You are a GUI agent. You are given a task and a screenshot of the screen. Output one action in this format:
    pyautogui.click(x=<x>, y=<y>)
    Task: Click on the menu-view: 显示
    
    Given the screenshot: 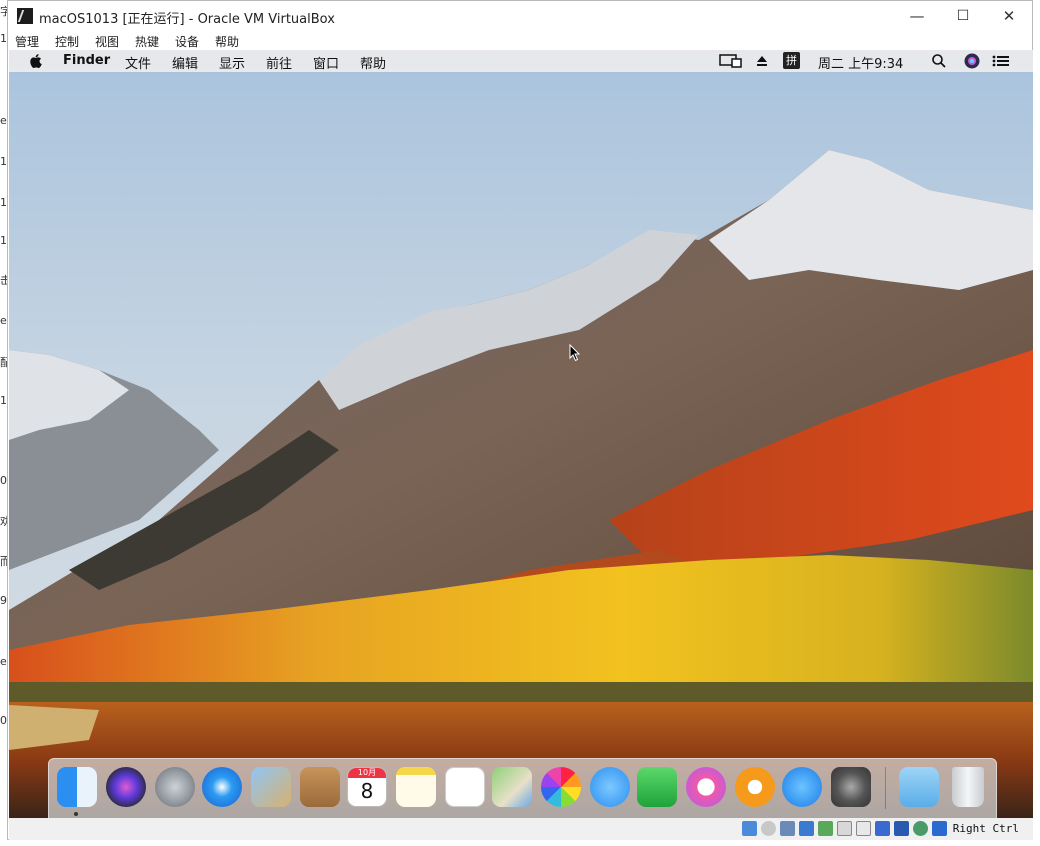 What is the action you would take?
    pyautogui.click(x=232, y=62)
    